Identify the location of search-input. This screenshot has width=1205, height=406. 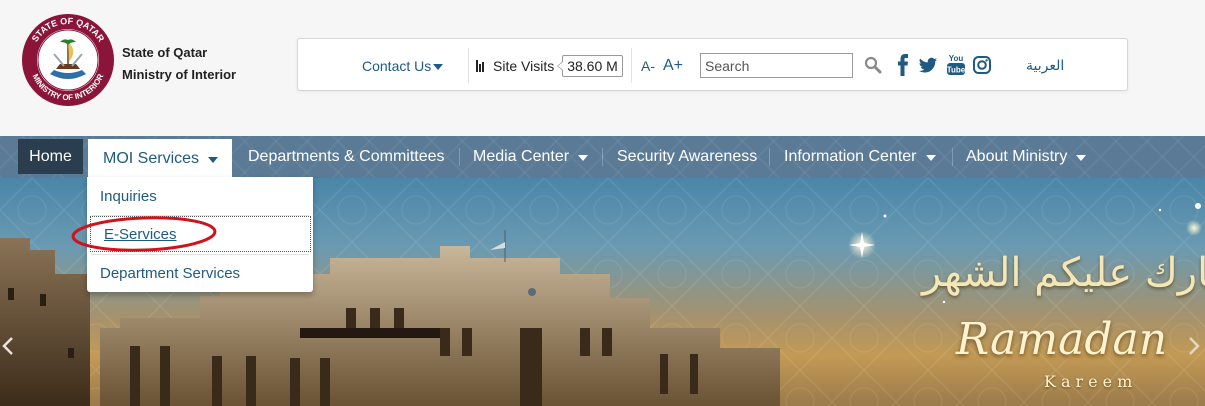
(776, 65).